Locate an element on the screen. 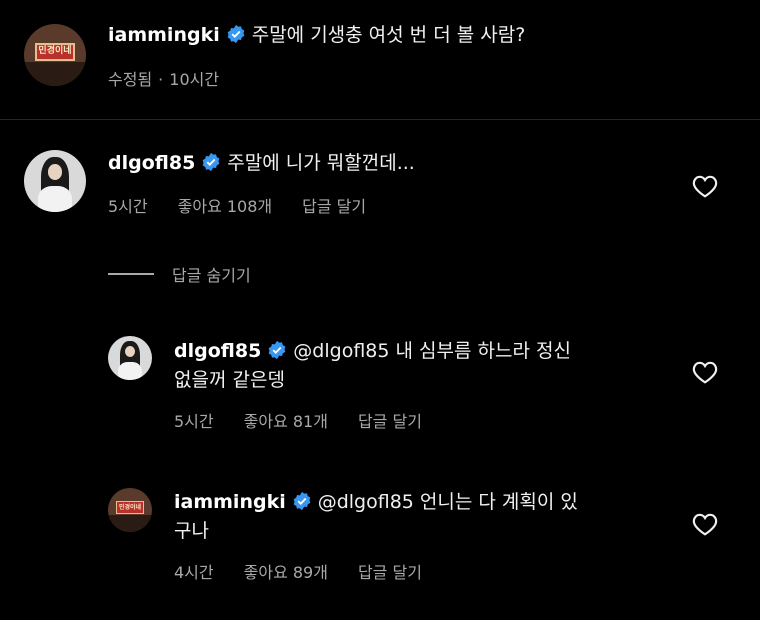 Image resolution: width=760 pixels, height=620 pixels. reply1-text-line1: @dlgofl85 내 심부름 하느라 정신 is located at coordinates (432, 351).